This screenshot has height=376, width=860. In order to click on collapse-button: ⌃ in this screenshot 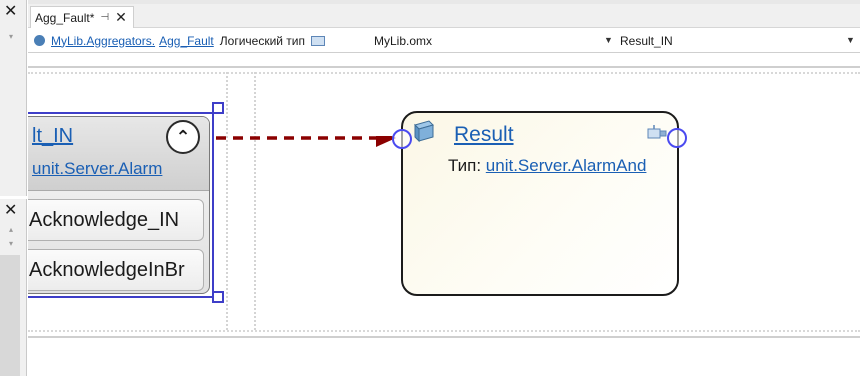, I will do `click(183, 137)`.